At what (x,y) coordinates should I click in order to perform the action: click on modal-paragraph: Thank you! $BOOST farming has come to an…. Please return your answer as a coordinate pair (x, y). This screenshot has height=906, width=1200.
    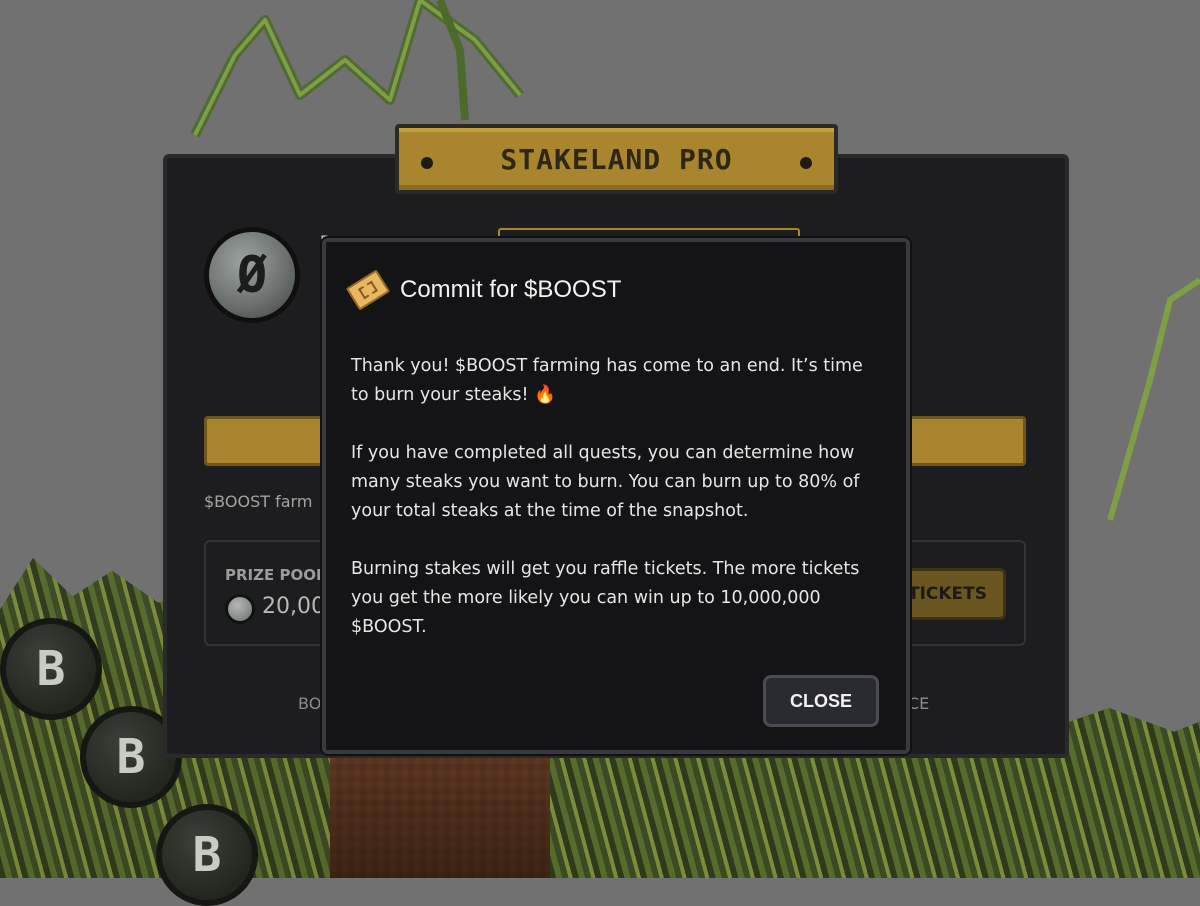
    Looking at the image, I should click on (607, 380).